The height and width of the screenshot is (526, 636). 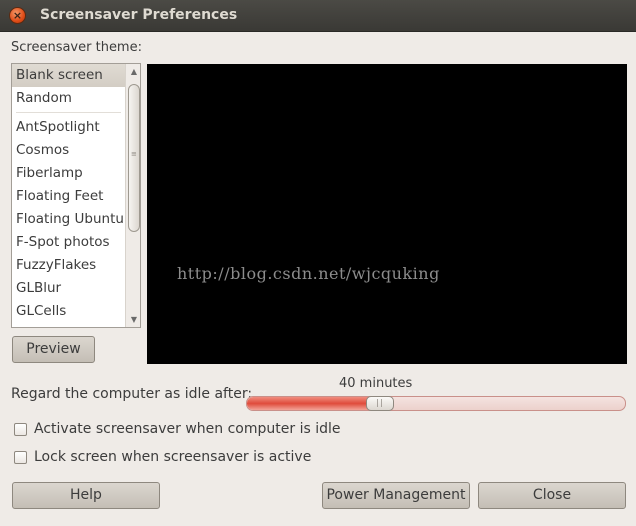 What do you see at coordinates (68, 288) in the screenshot?
I see `theme-list-item: GLBlur` at bounding box center [68, 288].